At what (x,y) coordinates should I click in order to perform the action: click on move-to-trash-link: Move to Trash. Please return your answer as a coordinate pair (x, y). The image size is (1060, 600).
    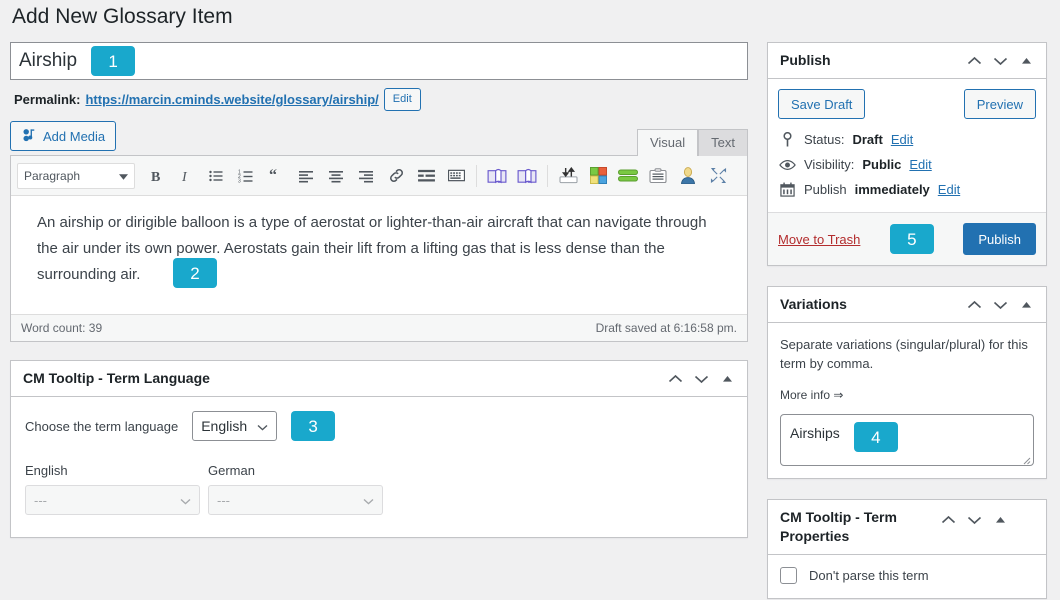
    Looking at the image, I should click on (819, 239).